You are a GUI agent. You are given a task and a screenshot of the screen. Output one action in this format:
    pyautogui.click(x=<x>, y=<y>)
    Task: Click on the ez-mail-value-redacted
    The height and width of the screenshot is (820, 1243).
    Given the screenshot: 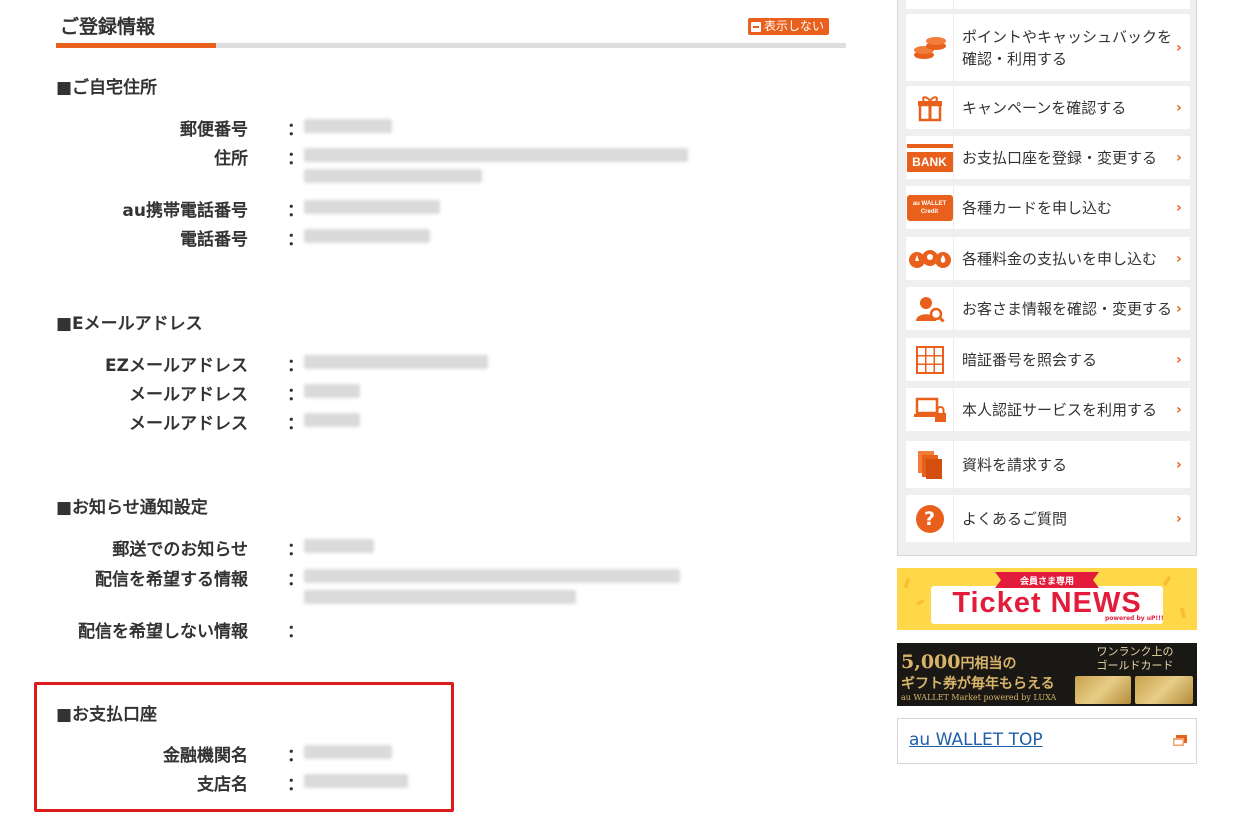 What is the action you would take?
    pyautogui.click(x=396, y=362)
    